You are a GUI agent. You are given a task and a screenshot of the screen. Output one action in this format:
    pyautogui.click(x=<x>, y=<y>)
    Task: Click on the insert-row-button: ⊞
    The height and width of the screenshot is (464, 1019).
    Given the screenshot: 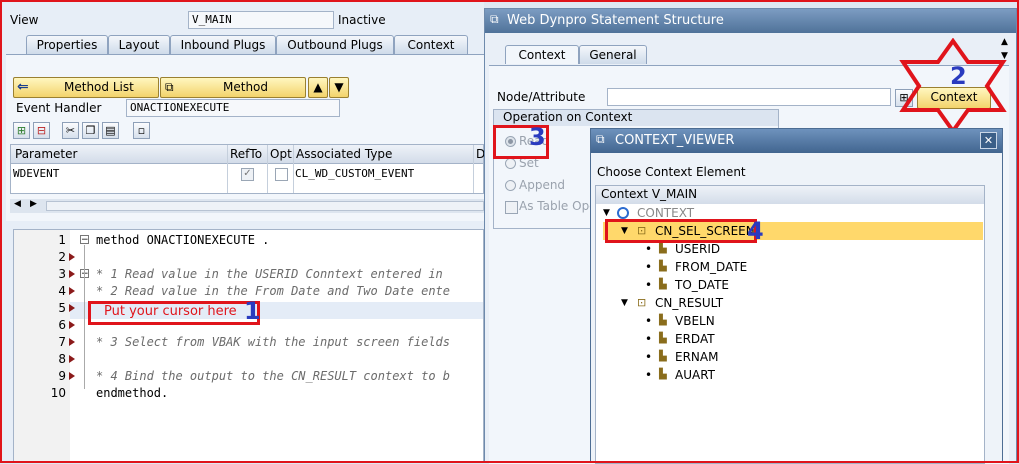 What is the action you would take?
    pyautogui.click(x=21, y=130)
    